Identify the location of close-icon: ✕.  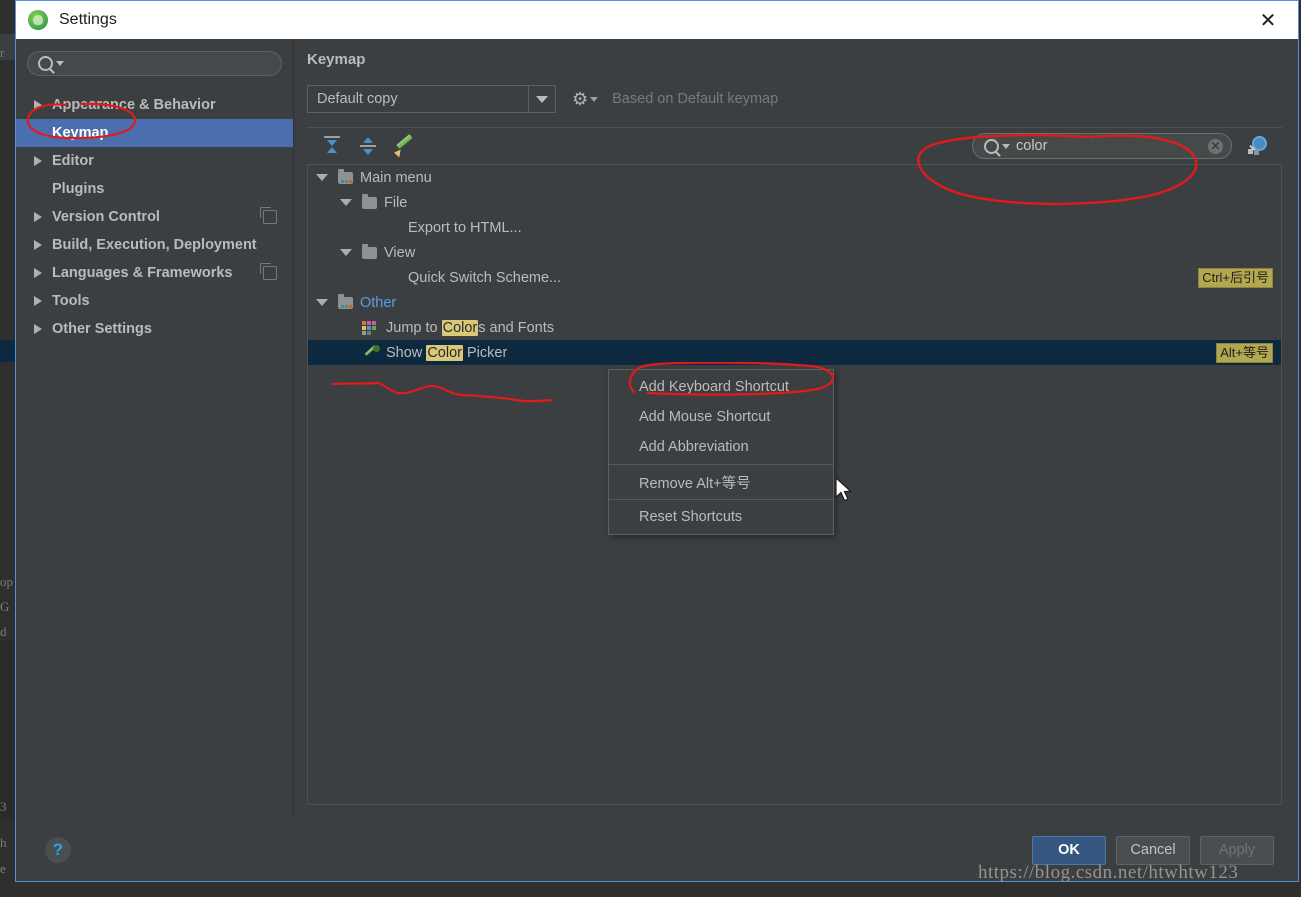
(1268, 21).